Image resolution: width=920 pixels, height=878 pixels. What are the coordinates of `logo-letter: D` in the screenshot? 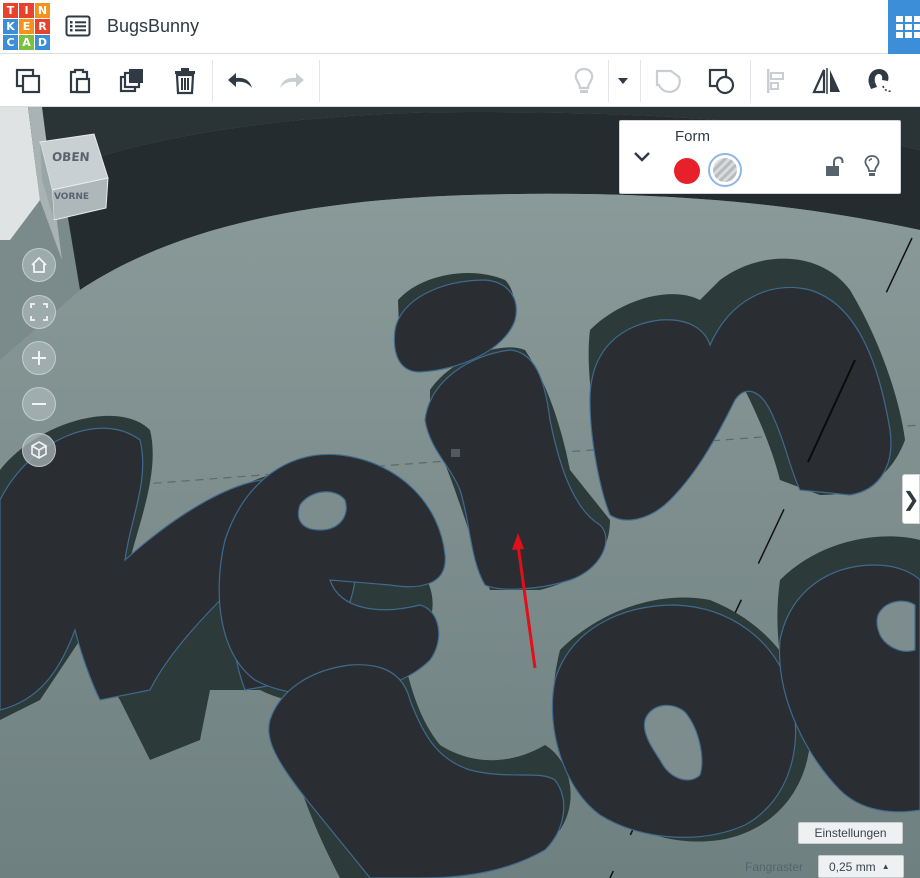 It's located at (42, 42).